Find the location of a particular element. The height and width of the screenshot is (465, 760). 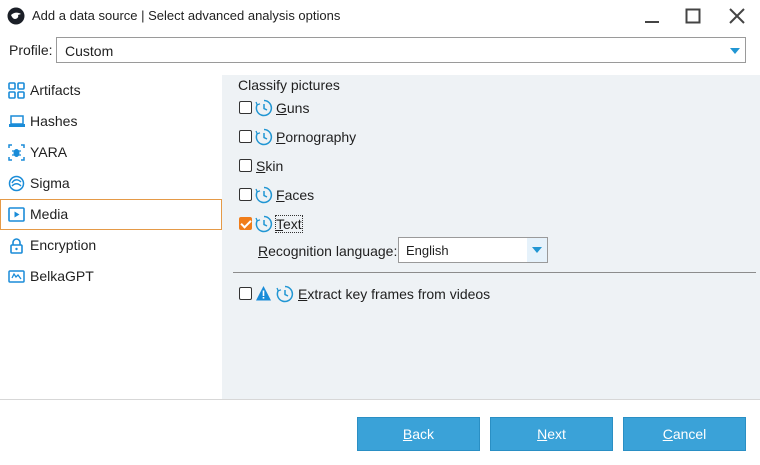

option-faces: Faces is located at coordinates (278, 195).